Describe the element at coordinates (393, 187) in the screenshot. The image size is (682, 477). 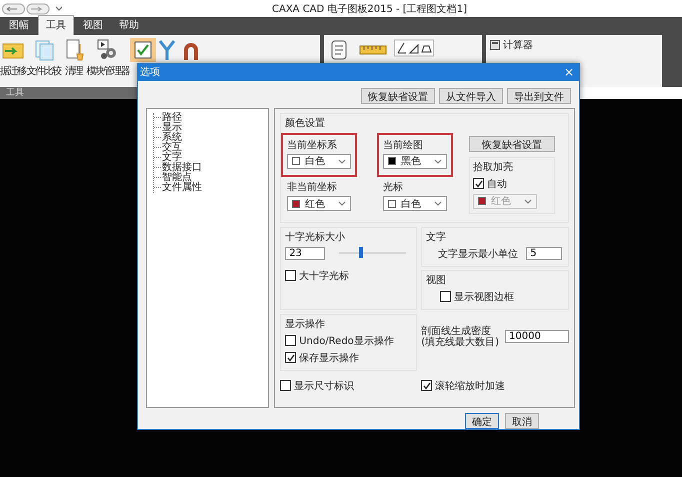
I see `field-label: 光标` at that location.